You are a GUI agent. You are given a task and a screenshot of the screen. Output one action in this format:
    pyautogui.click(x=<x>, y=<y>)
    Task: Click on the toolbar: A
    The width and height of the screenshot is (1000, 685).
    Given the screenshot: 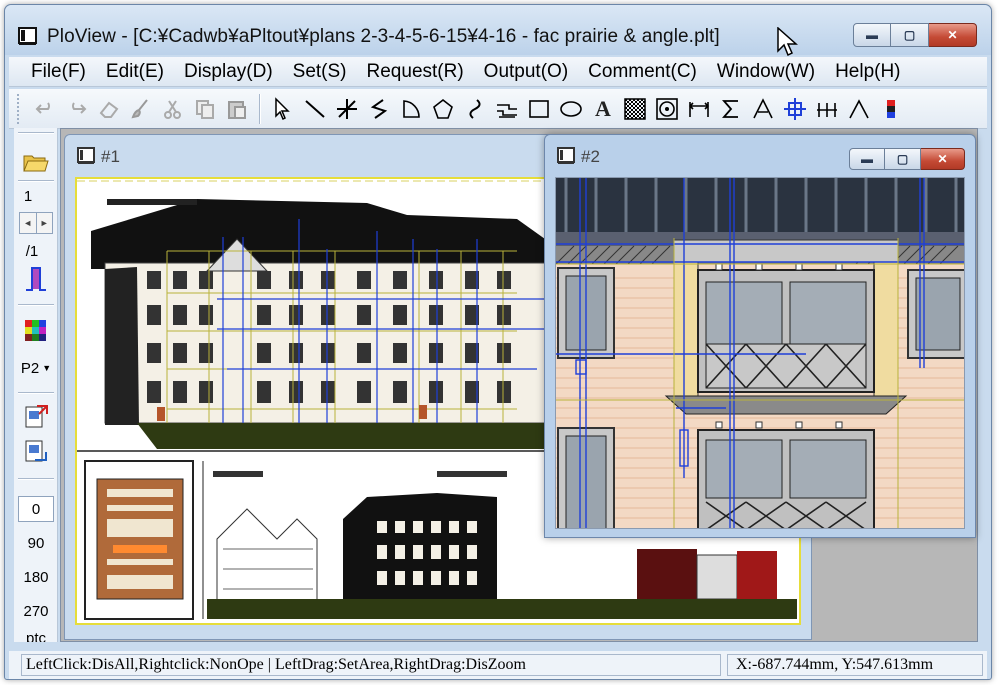 What is the action you would take?
    pyautogui.click(x=498, y=109)
    